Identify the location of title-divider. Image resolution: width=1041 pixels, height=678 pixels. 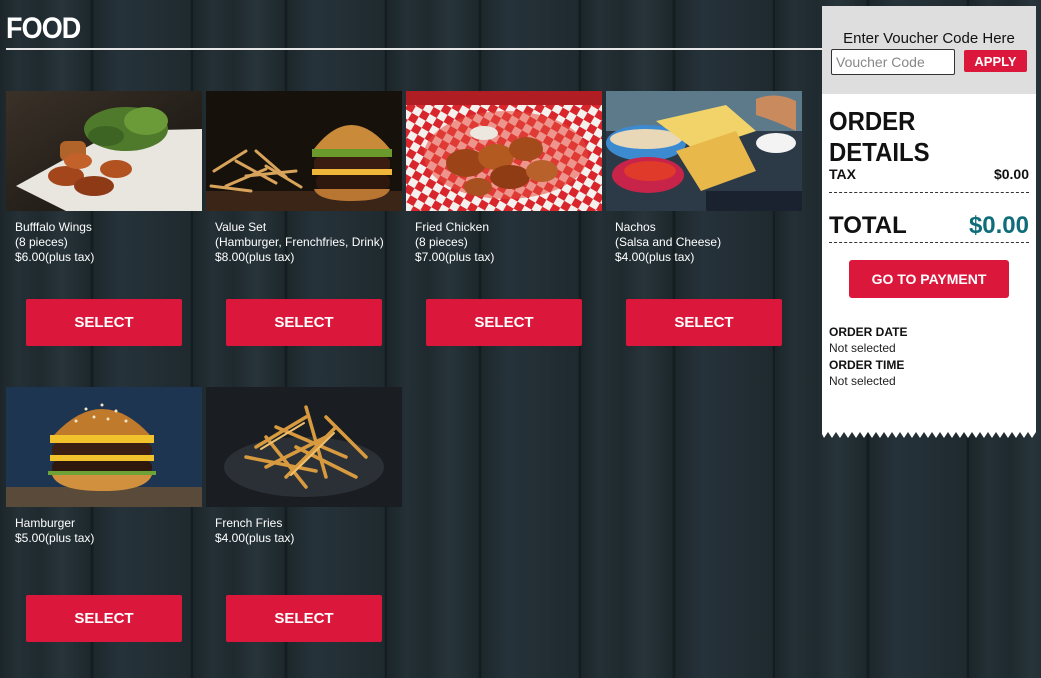
(414, 49).